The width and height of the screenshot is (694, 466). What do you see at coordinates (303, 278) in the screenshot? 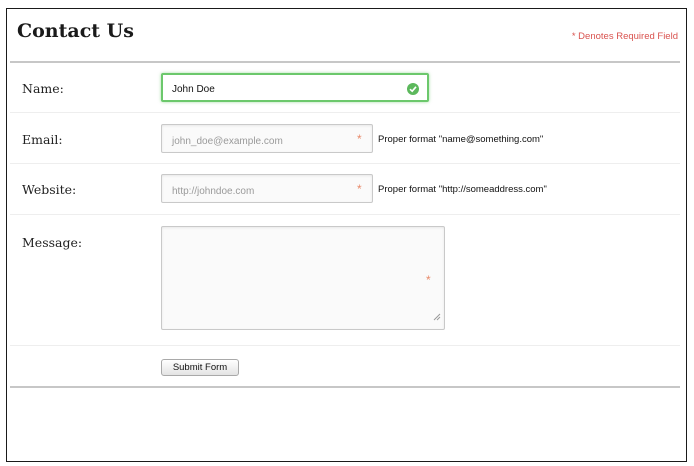
I see `message-textarea: *` at bounding box center [303, 278].